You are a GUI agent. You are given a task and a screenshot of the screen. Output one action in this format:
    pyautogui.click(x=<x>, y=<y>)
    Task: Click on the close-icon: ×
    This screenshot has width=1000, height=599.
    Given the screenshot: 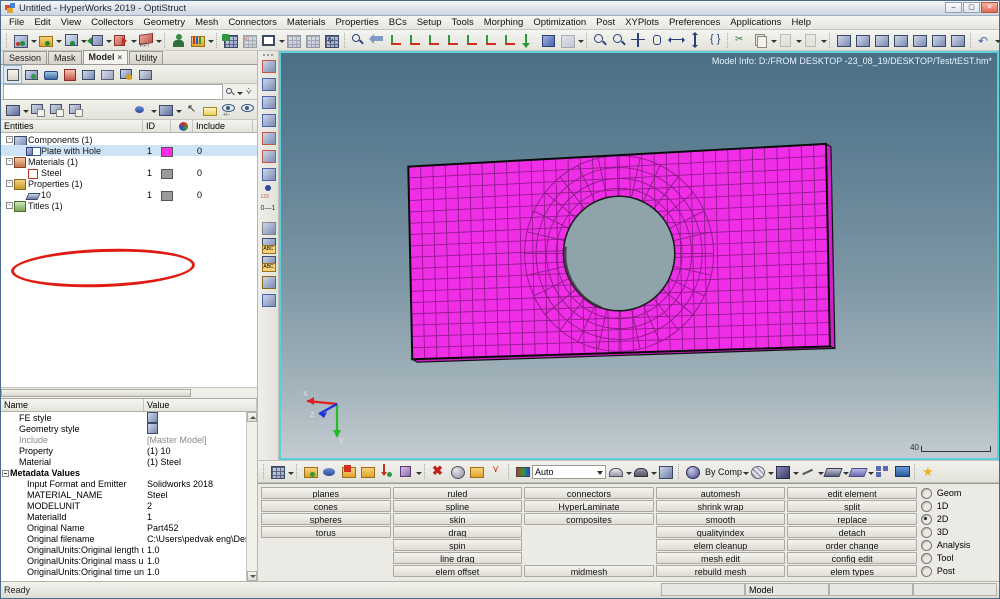 What is the action you would take?
    pyautogui.click(x=120, y=57)
    